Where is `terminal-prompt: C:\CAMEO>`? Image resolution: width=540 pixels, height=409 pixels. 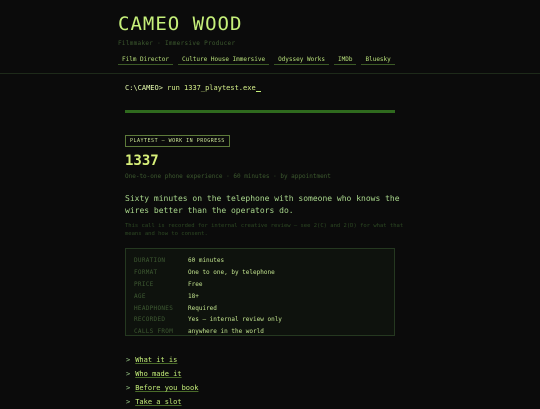 terminal-prompt: C:\CAMEO> is located at coordinates (144, 88).